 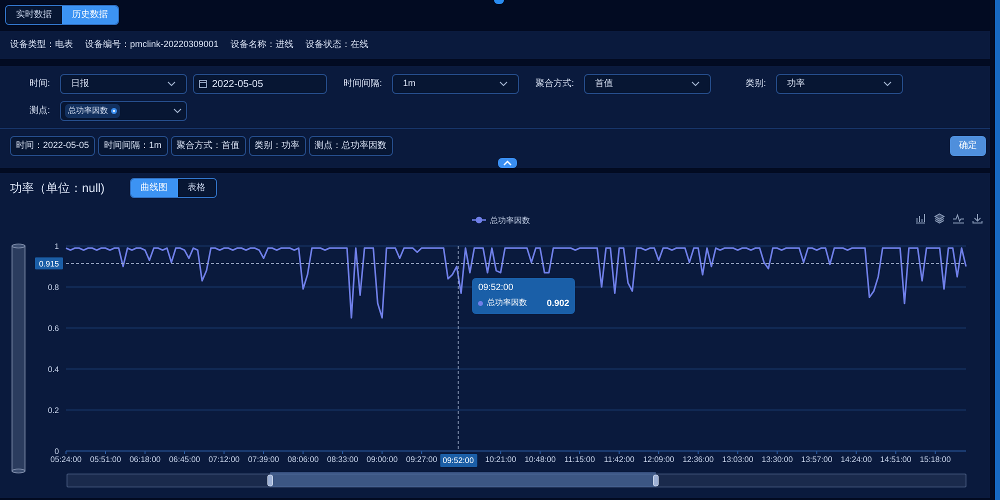 I want to click on filter-label: 测点:, so click(x=39, y=111).